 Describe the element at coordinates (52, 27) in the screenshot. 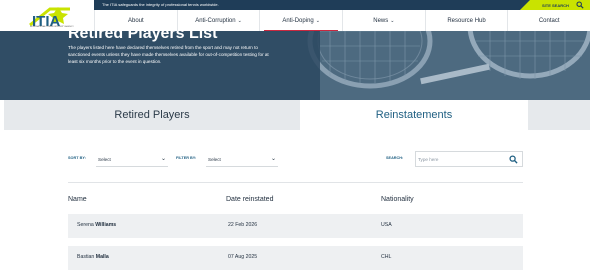

I see `logo-subtitle: INTERNATIONAL TENNIS INTEGRITY AGENCY` at that location.